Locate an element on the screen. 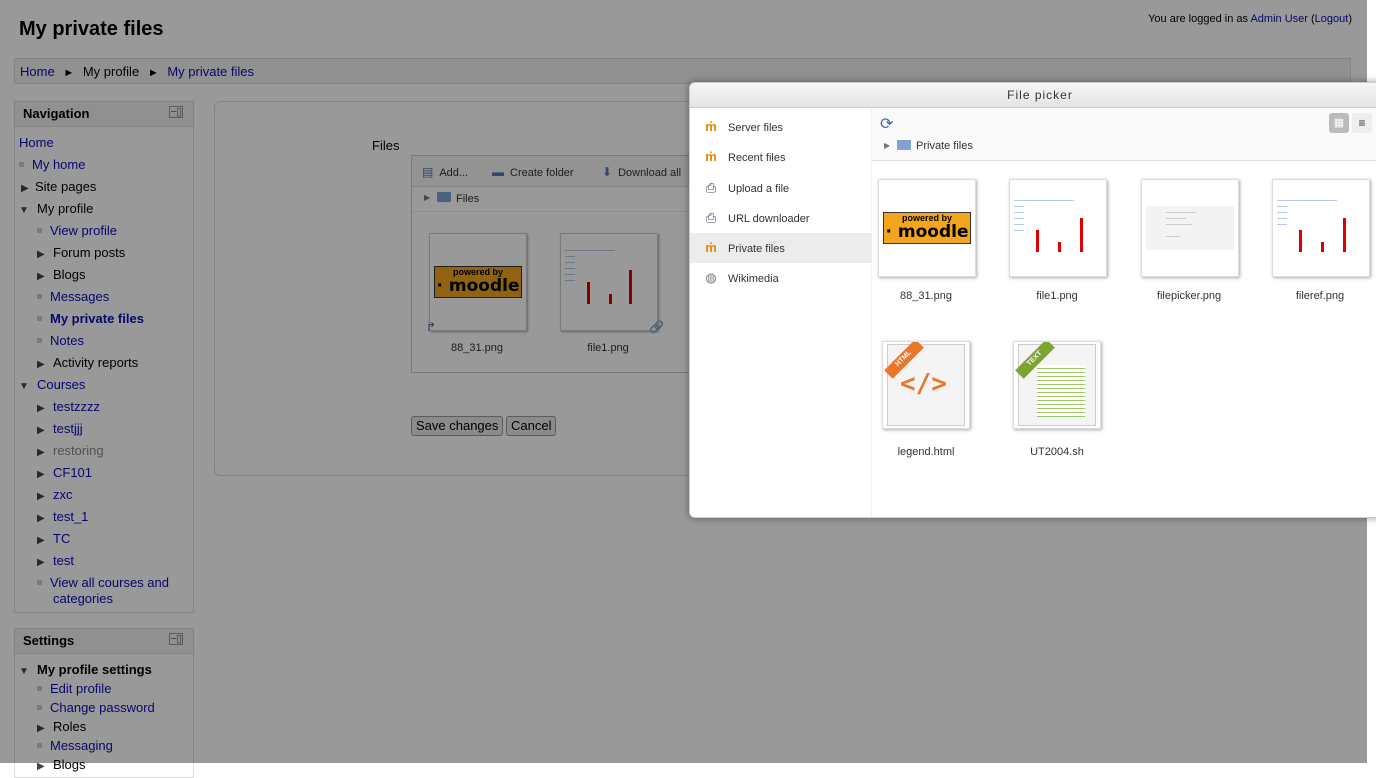 The width and height of the screenshot is (1376, 778). url-download-icon: ⎙ is located at coordinates (711, 217).